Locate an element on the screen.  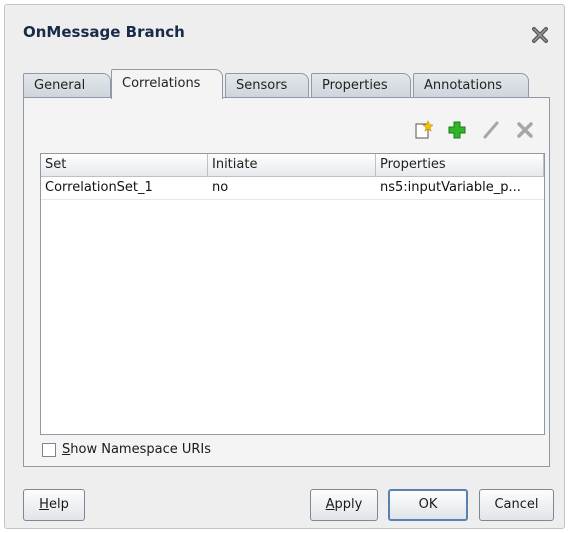
tab-general: General is located at coordinates (67, 85).